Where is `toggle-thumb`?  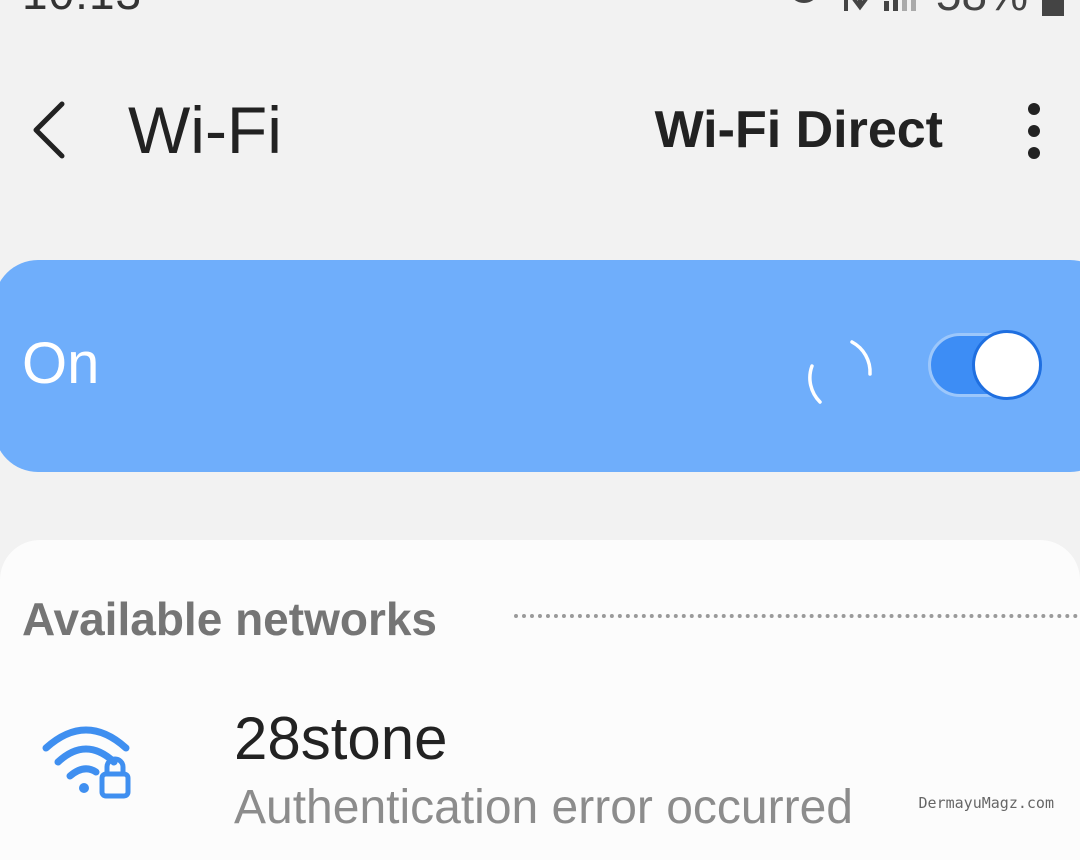
toggle-thumb is located at coordinates (1007, 365).